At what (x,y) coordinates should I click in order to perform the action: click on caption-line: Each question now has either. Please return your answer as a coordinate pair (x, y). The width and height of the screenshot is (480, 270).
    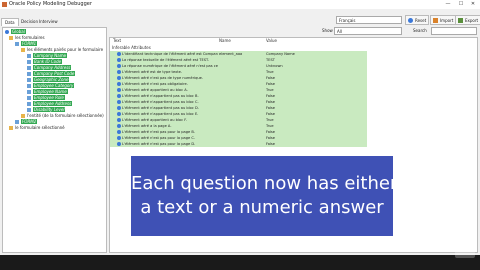
    Looking at the image, I should click on (264, 183).